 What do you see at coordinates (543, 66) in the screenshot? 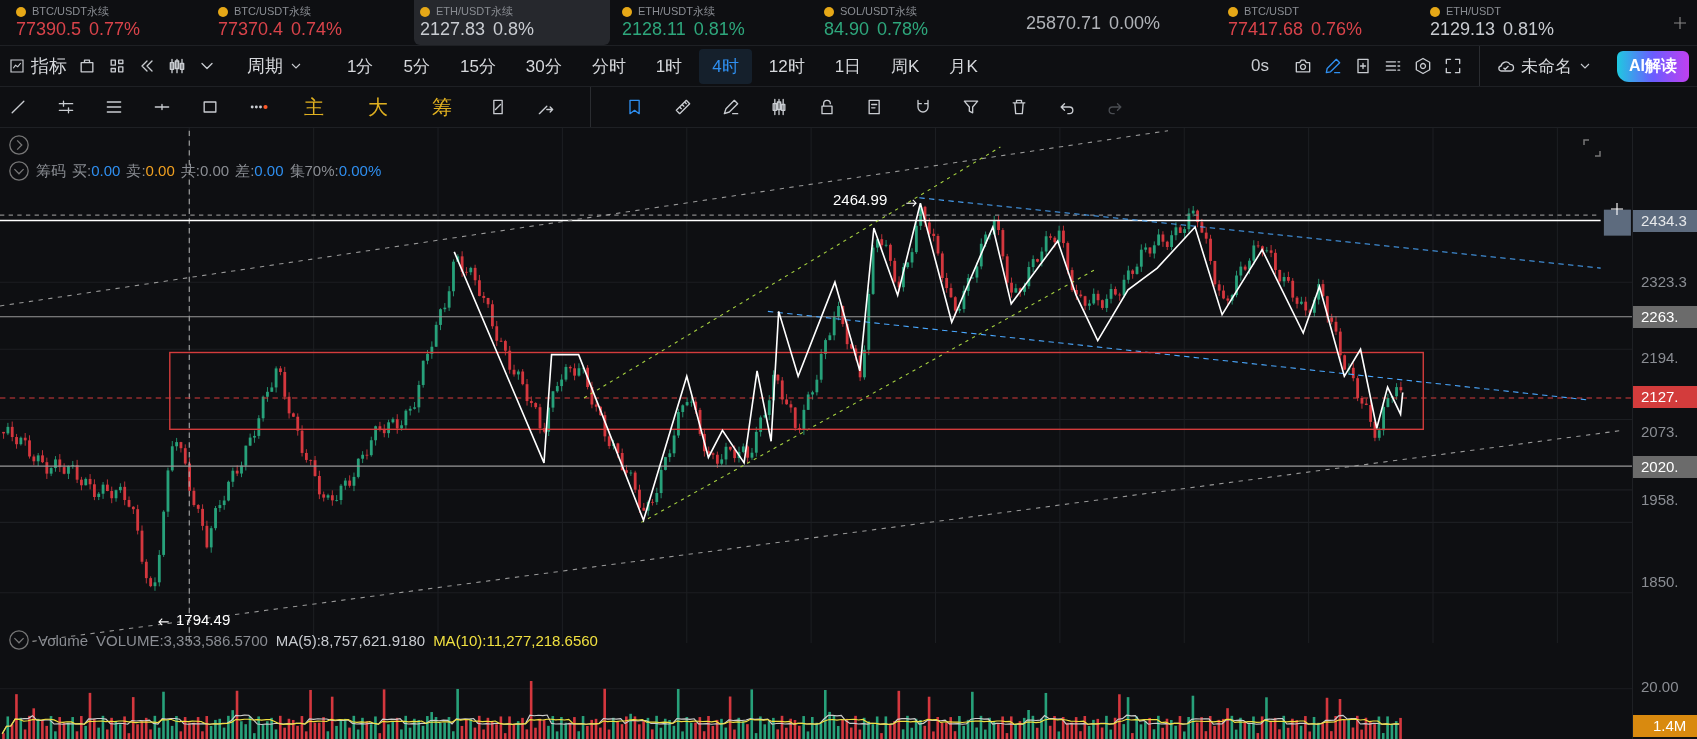
I see `interval-tab: 30分` at bounding box center [543, 66].